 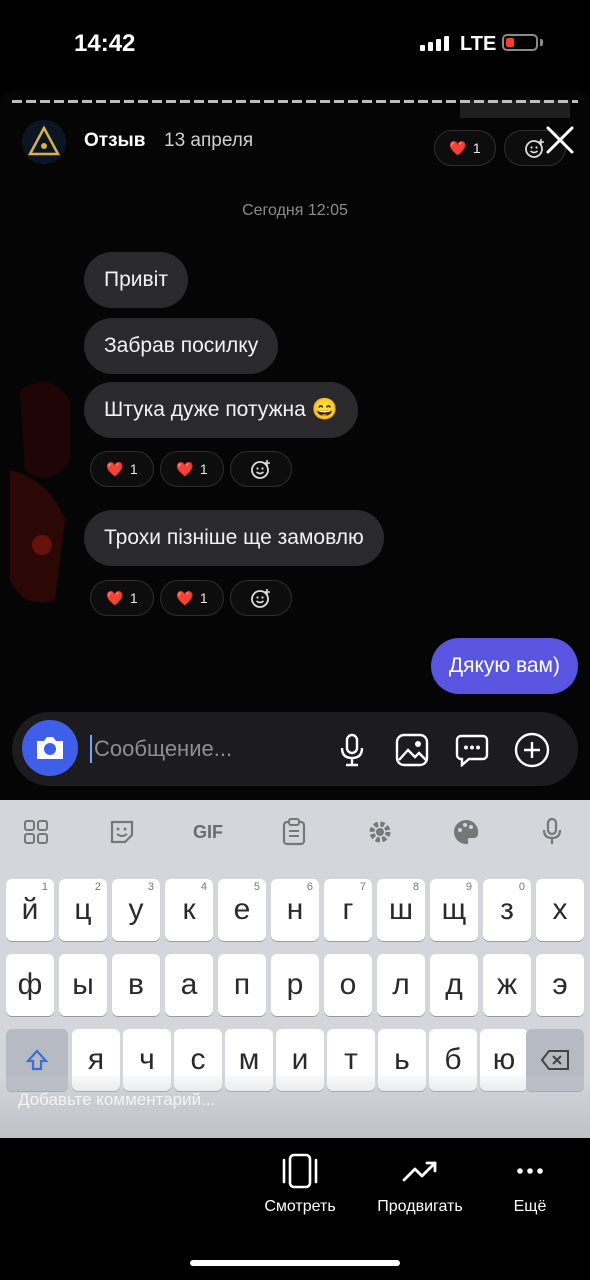 I want to click on view-label: Смотреть, so click(x=300, y=1206).